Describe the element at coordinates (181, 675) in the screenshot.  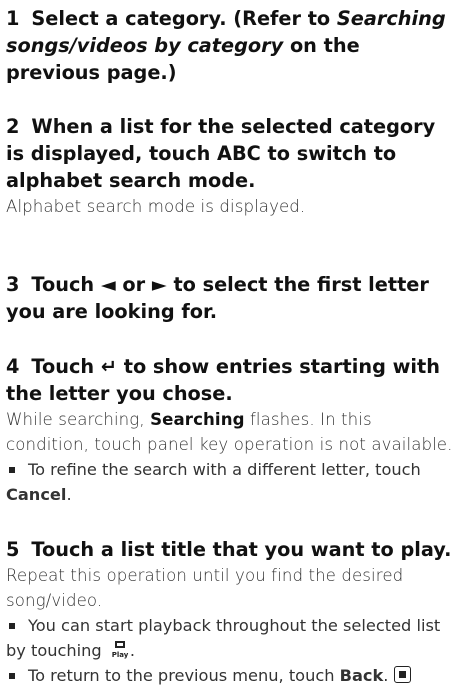
I see `step-5-bullet-2-text: To return to the previous menu, touch` at that location.